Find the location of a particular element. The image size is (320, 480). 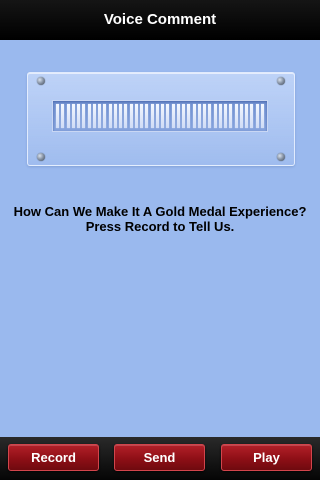

bottom-toolbar: Record Send Play is located at coordinates (160, 458).